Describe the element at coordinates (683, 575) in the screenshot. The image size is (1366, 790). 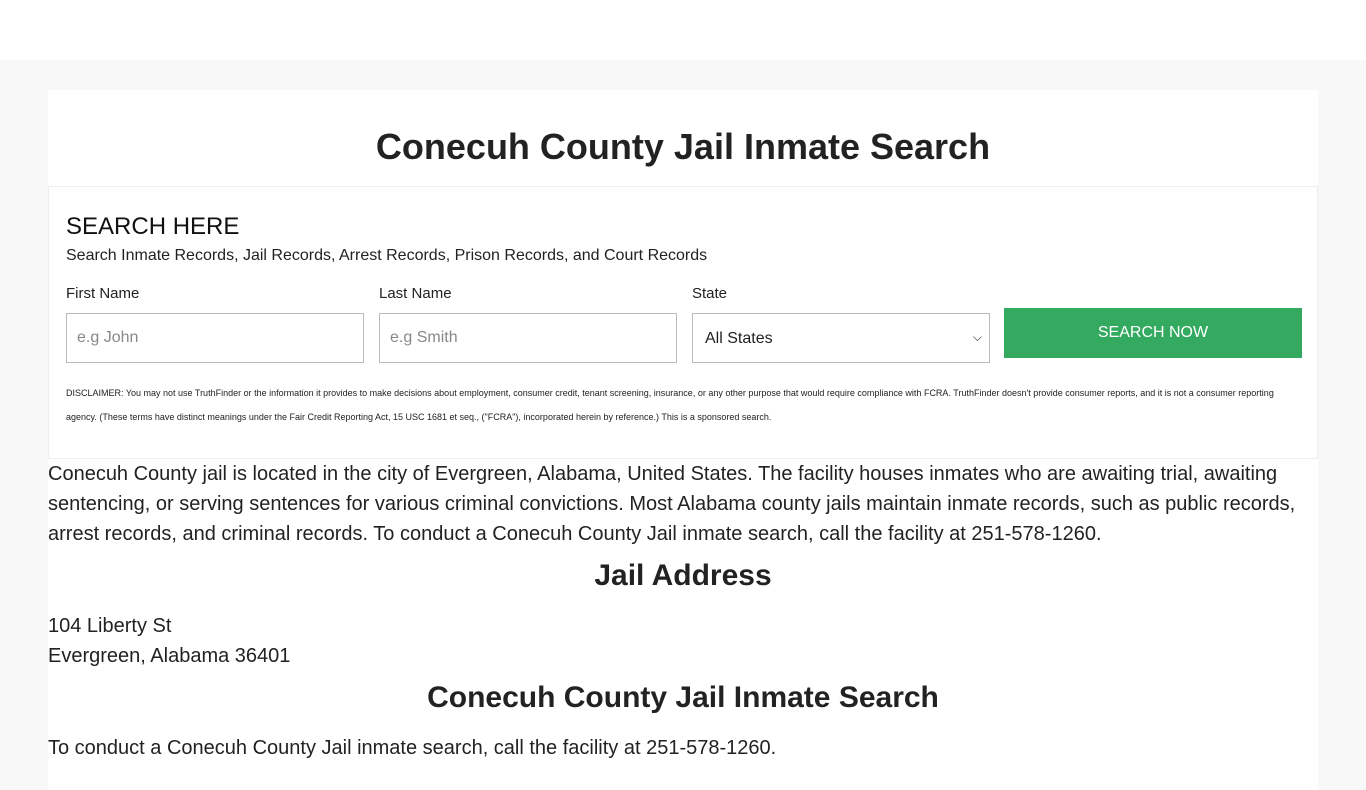
I see `address-heading: Jail Address` at that location.